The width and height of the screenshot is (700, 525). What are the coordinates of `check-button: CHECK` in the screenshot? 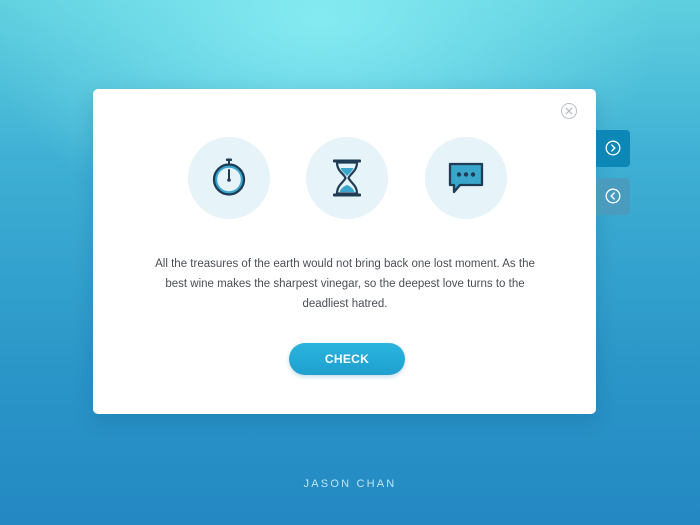 It's located at (347, 359).